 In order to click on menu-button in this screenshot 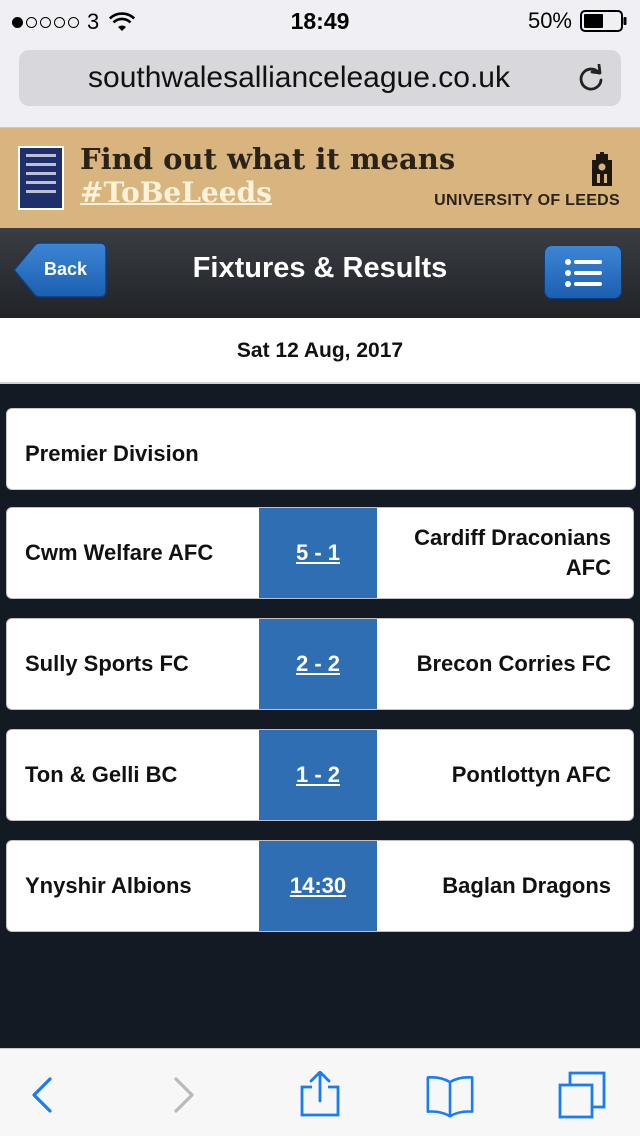, I will do `click(583, 272)`.